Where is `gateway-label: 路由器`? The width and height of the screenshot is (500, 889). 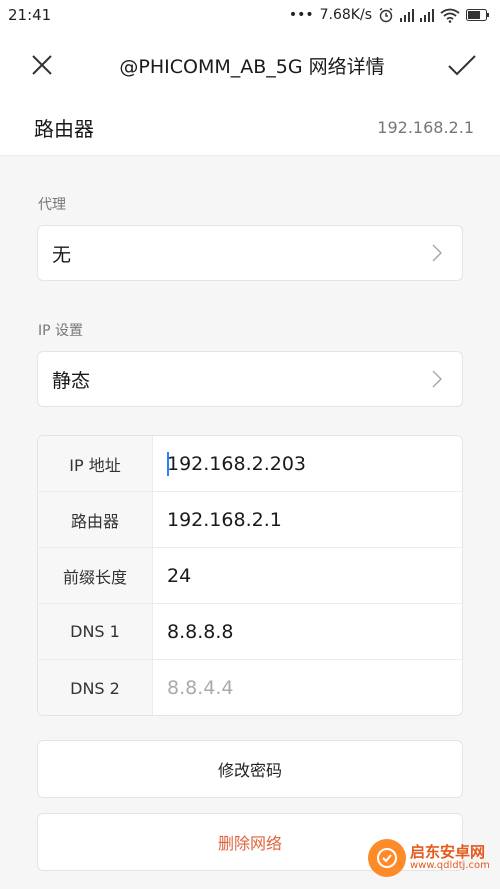 gateway-label: 路由器 is located at coordinates (95, 519).